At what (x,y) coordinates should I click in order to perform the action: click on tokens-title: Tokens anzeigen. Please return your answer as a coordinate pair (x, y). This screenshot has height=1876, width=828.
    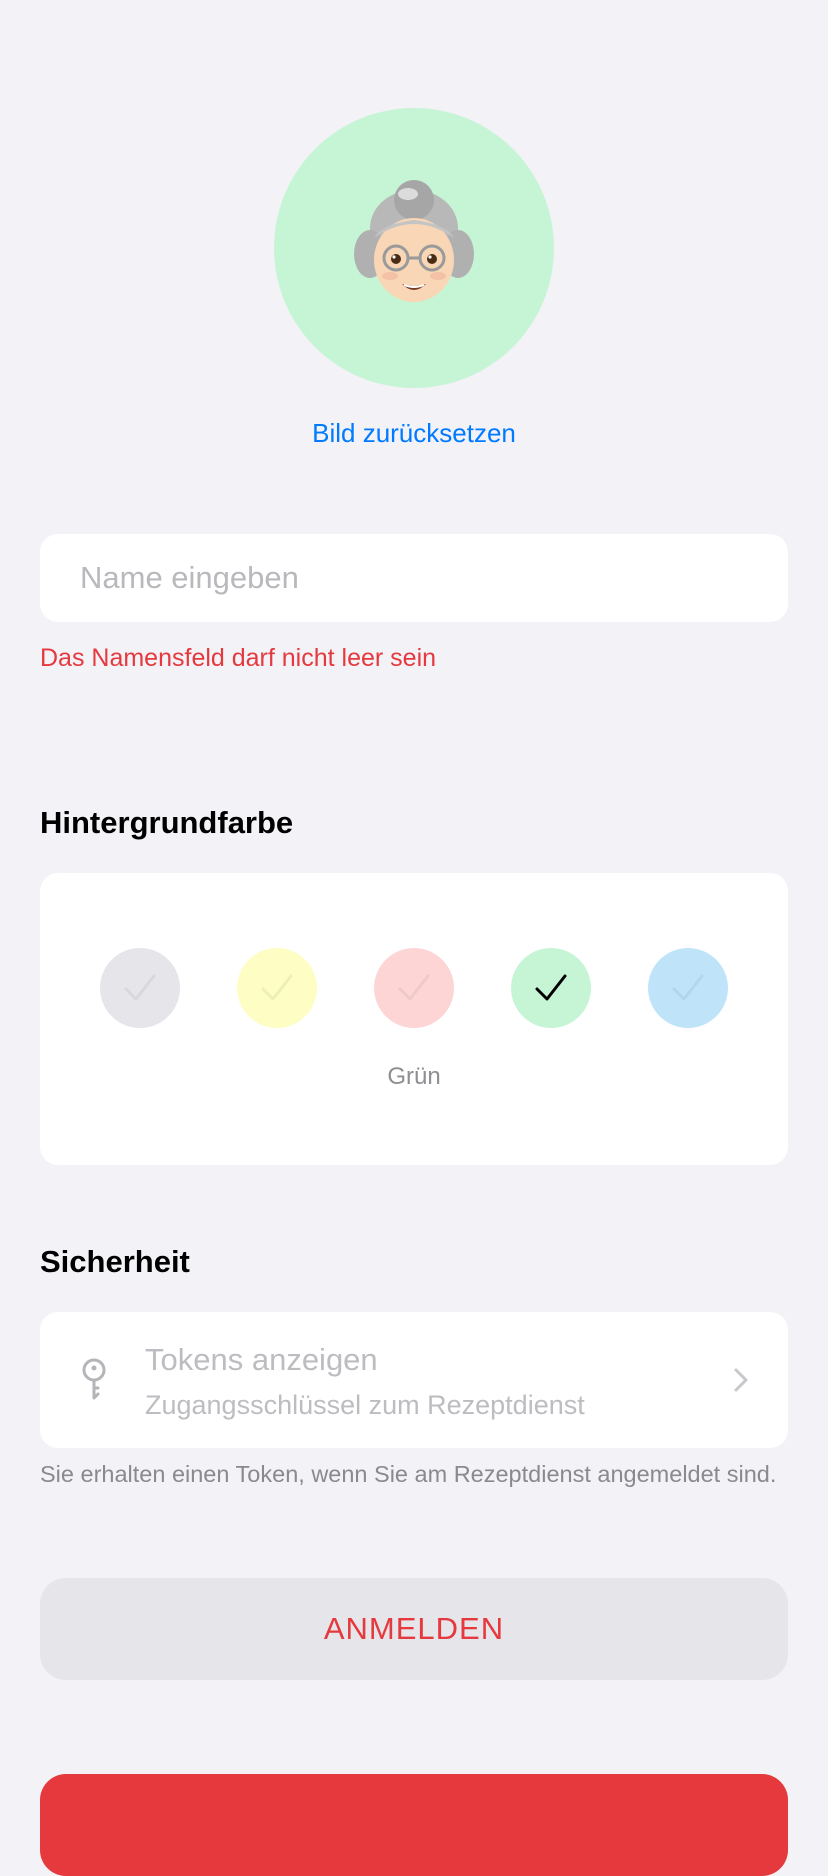
    Looking at the image, I should click on (261, 1359).